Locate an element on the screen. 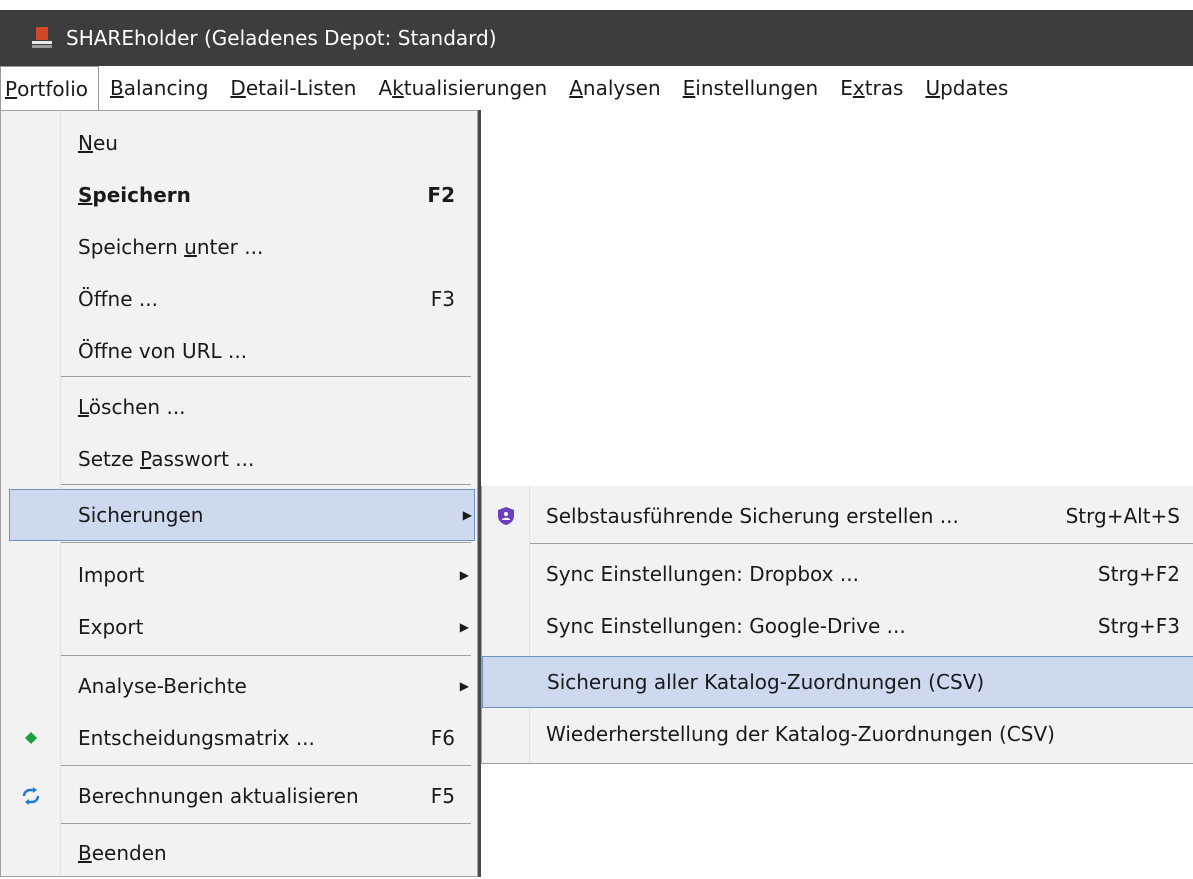  menu-item-sicherungen-label: Sicherungen is located at coordinates (141, 515).